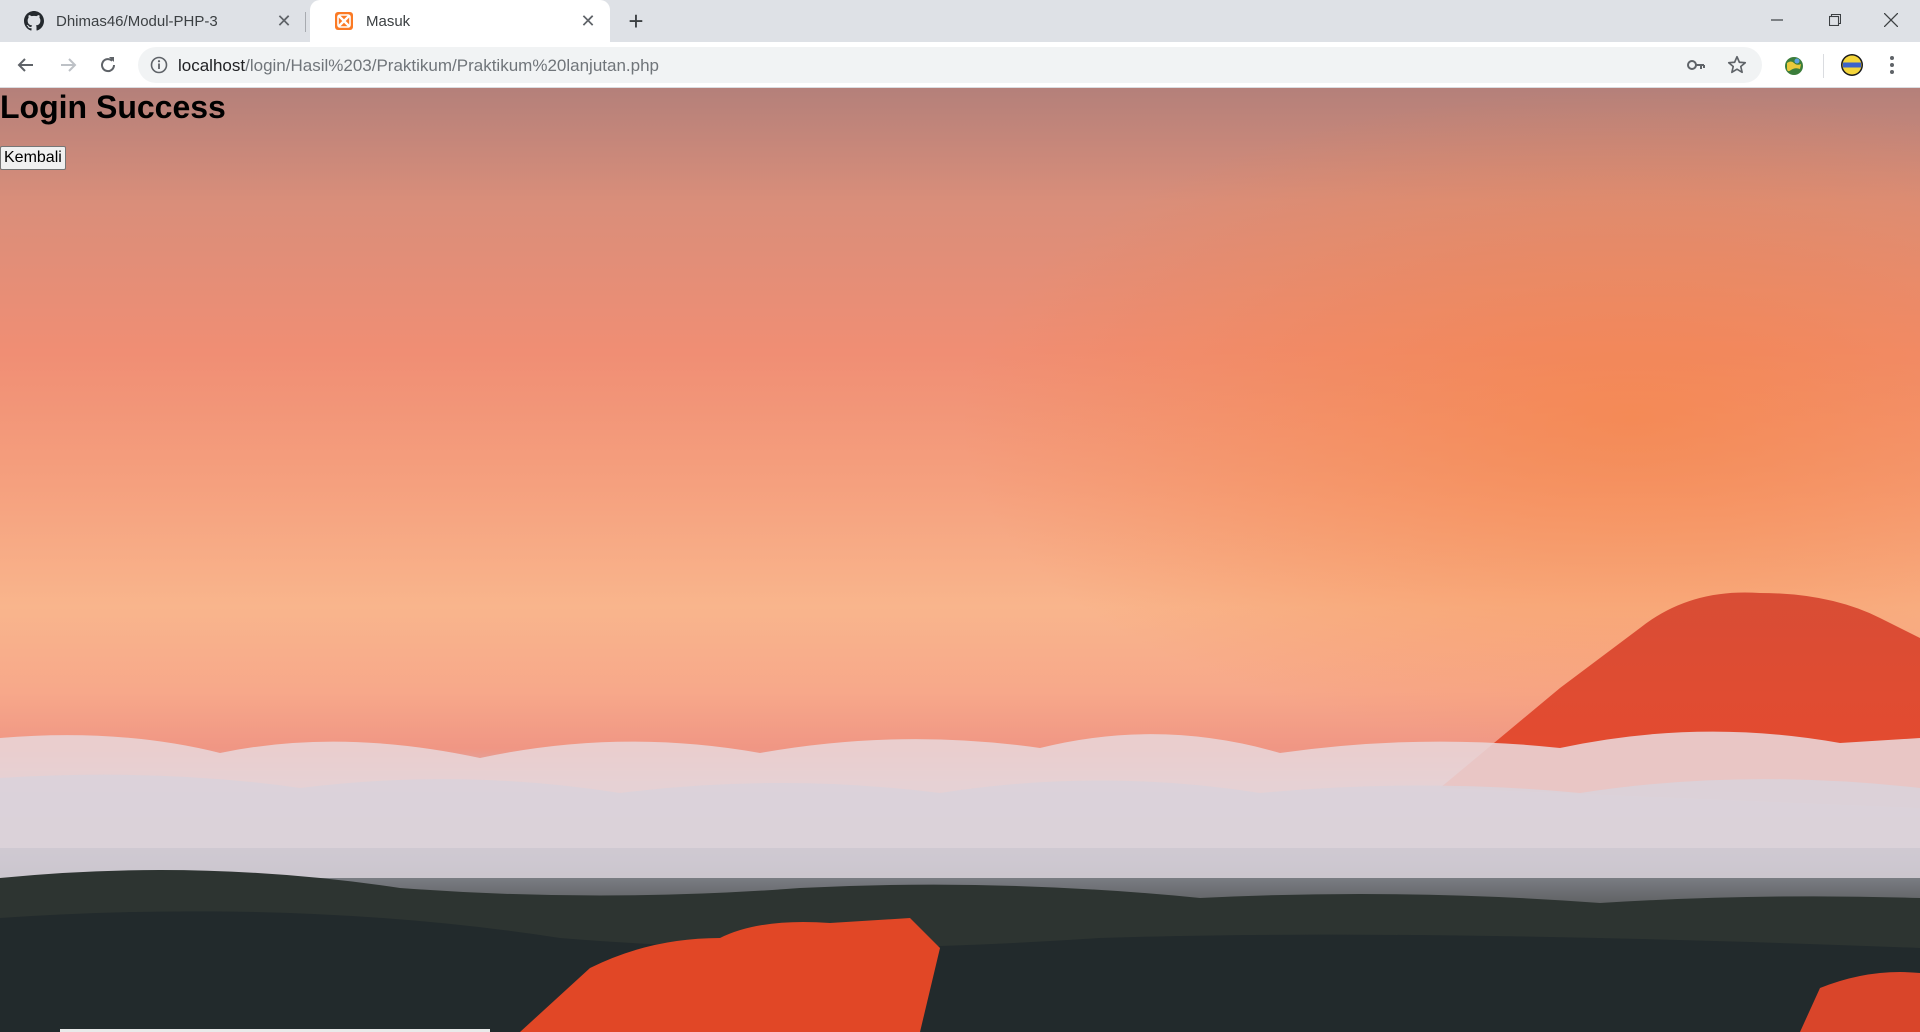 The width and height of the screenshot is (1920, 1032). I want to click on minimize-button, so click(1777, 20).